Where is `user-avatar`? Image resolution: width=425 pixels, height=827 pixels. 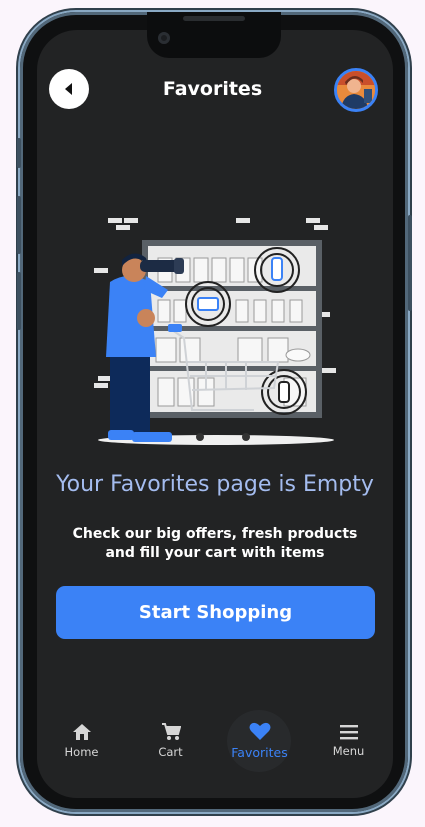 user-avatar is located at coordinates (356, 90).